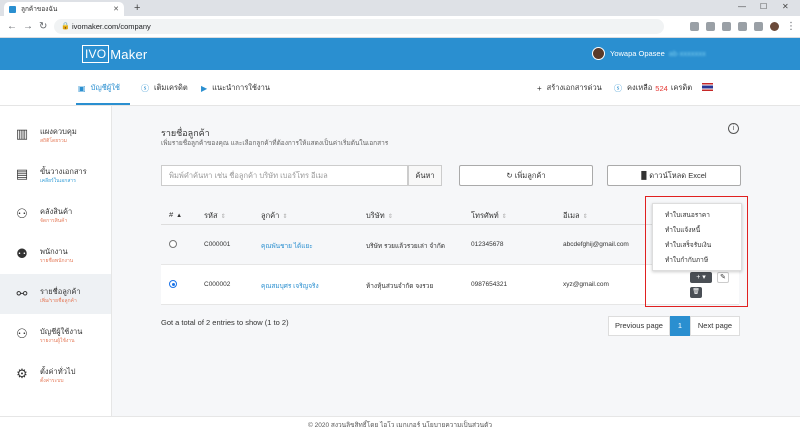  I want to click on app-header: IVO Maker Yowapa Opasee ab·xxxxxxx, so click(400, 54).